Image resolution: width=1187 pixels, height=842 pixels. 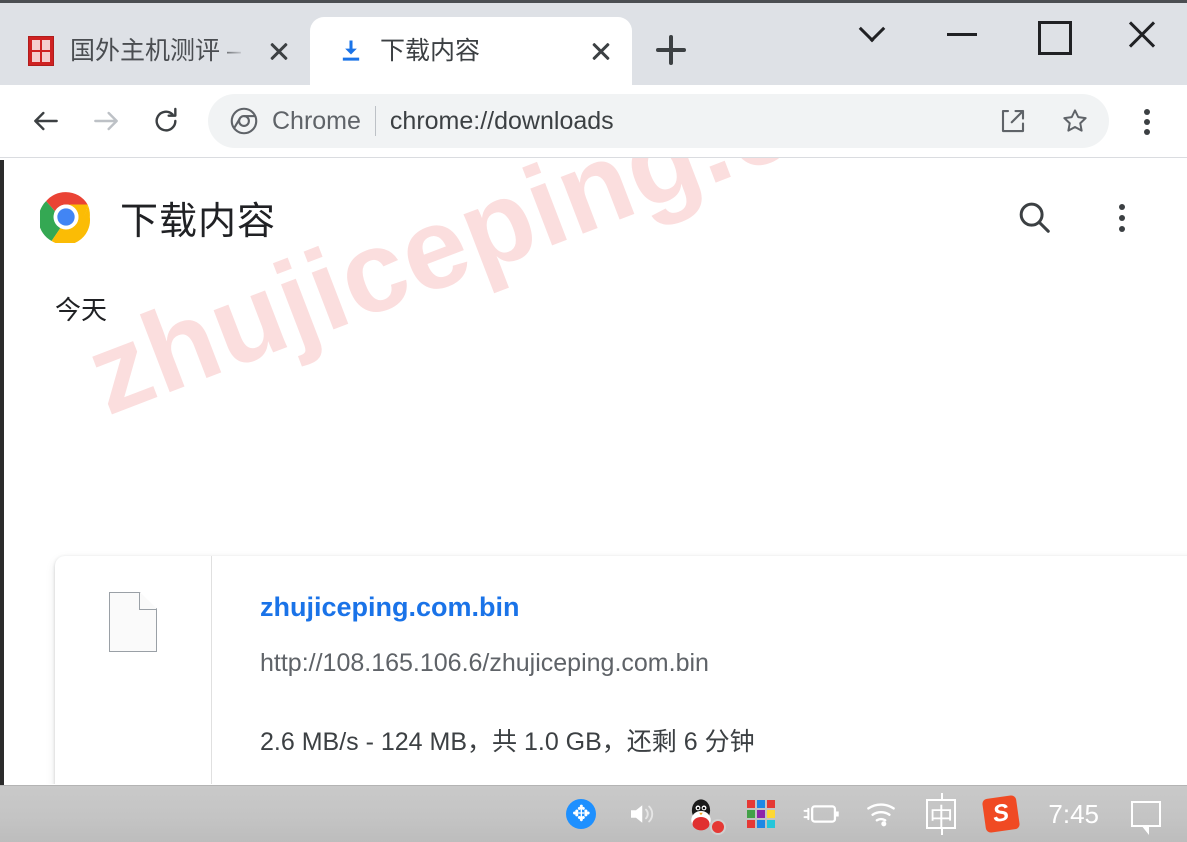 I want to click on tab-title: 下载内容, so click(x=430, y=51).